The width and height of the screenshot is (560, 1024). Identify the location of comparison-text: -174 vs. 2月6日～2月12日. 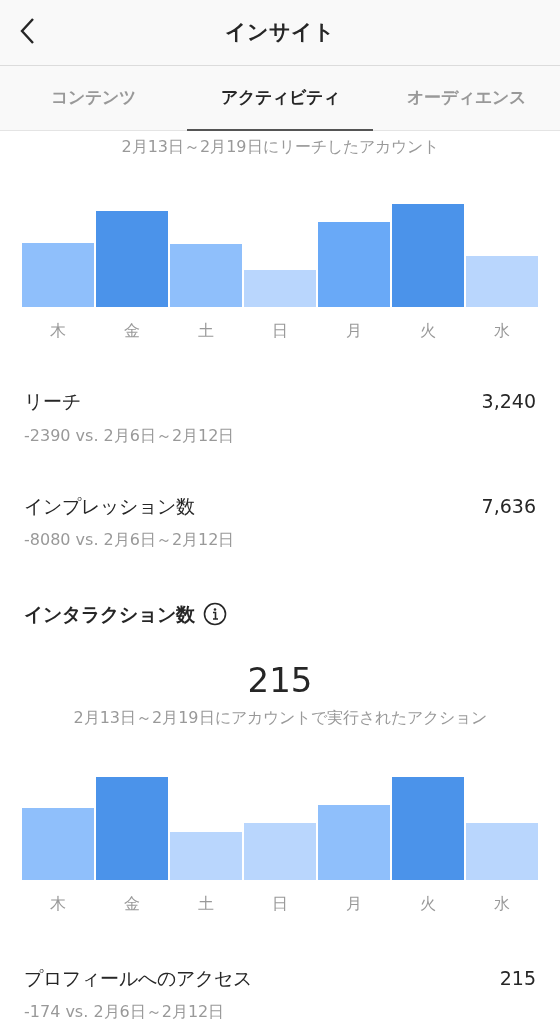
(125, 1012).